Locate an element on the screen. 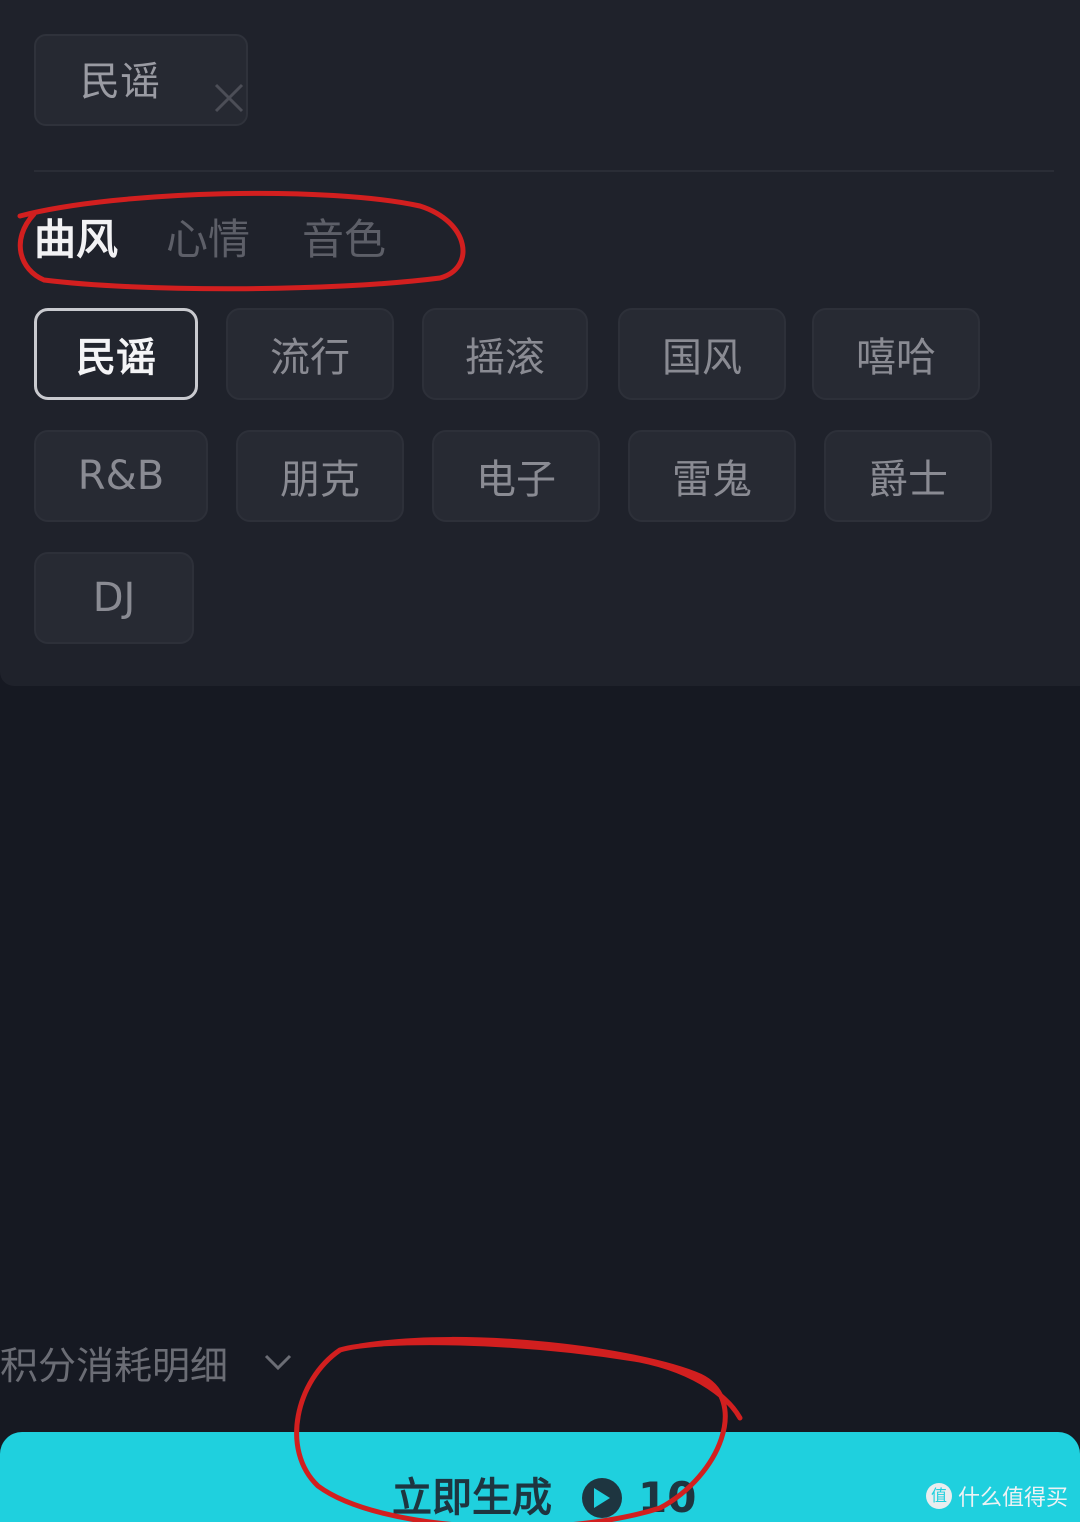 This screenshot has height=1522, width=1080. watermark: 什么值得买 is located at coordinates (996, 1496).